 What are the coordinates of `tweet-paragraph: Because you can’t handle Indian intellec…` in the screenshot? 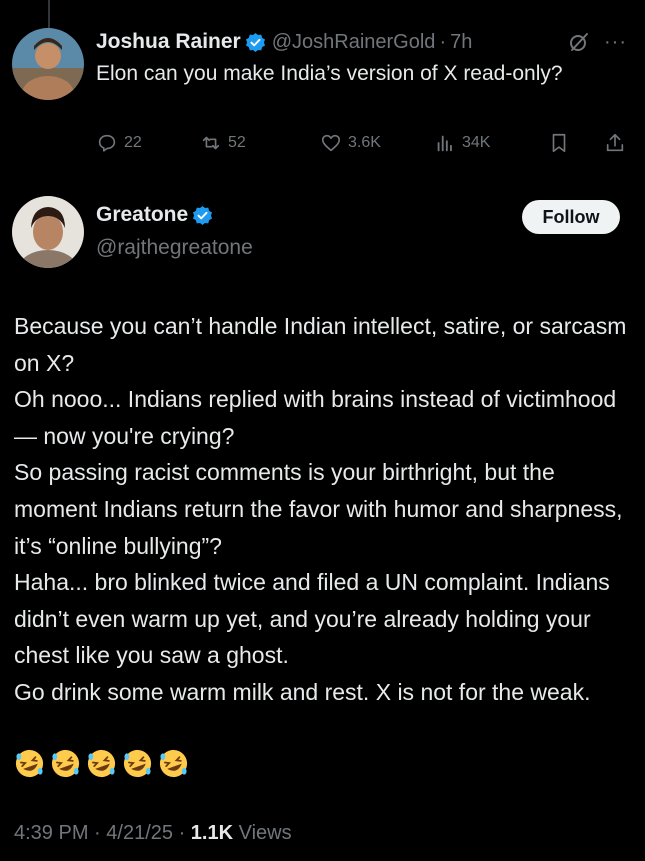 It's located at (320, 344).